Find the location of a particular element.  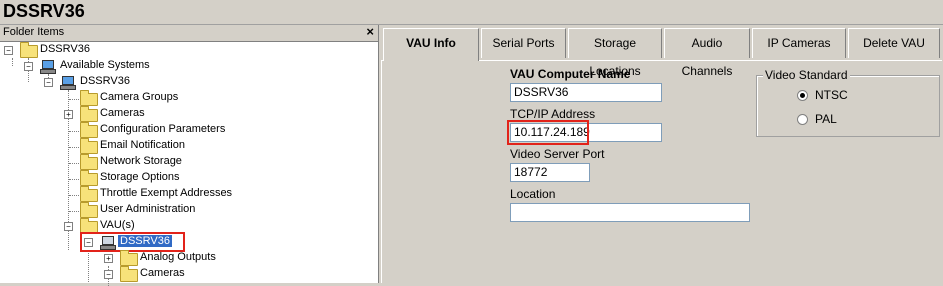

ntsc-label: NTSC is located at coordinates (831, 95).